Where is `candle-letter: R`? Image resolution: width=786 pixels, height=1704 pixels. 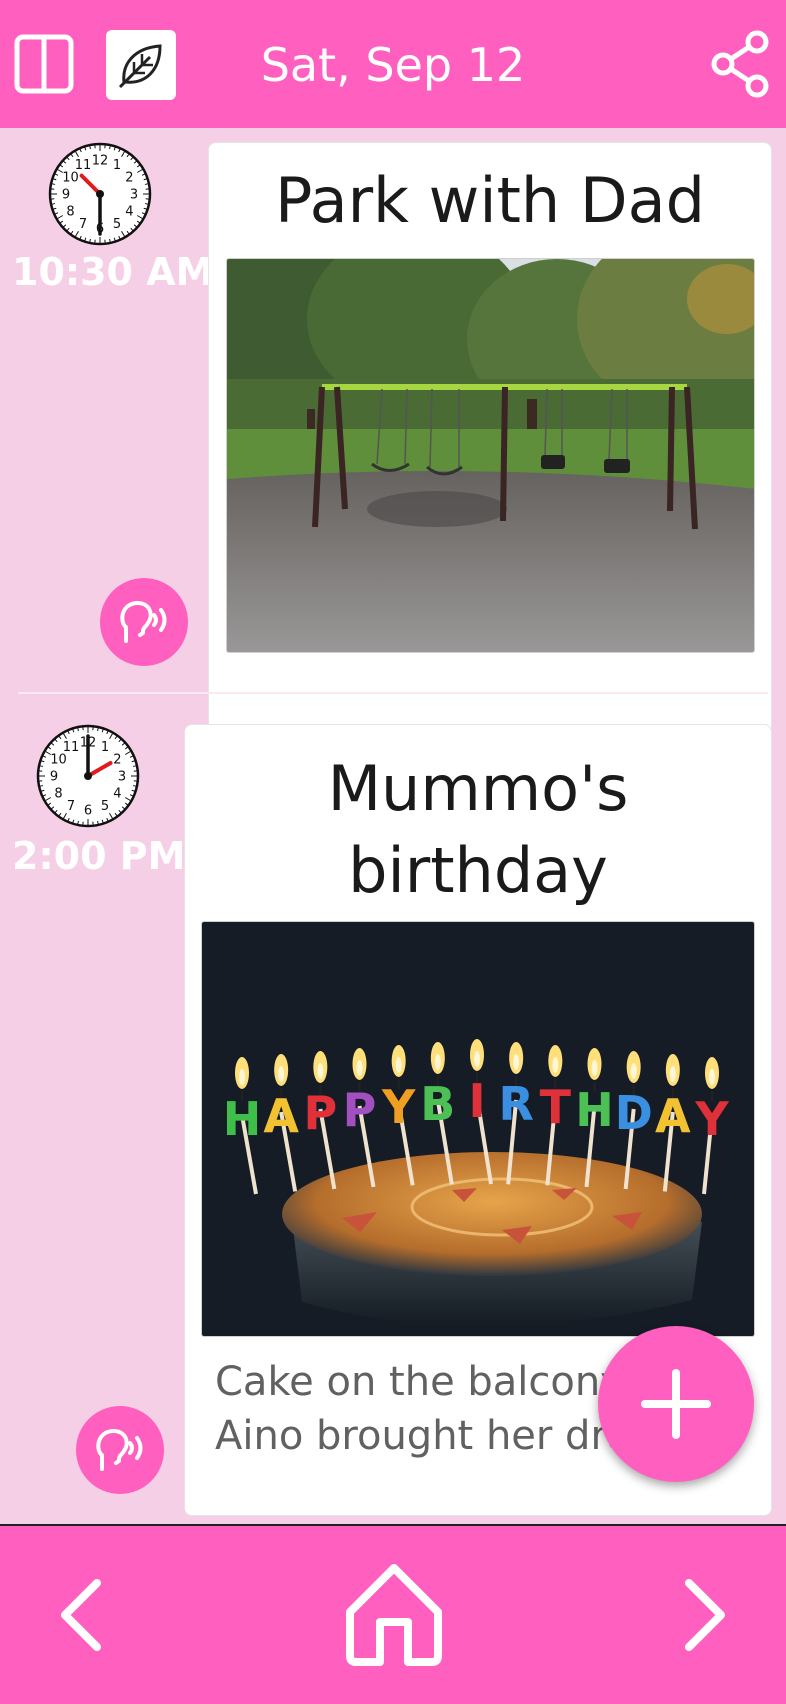 candle-letter: R is located at coordinates (515, 1104).